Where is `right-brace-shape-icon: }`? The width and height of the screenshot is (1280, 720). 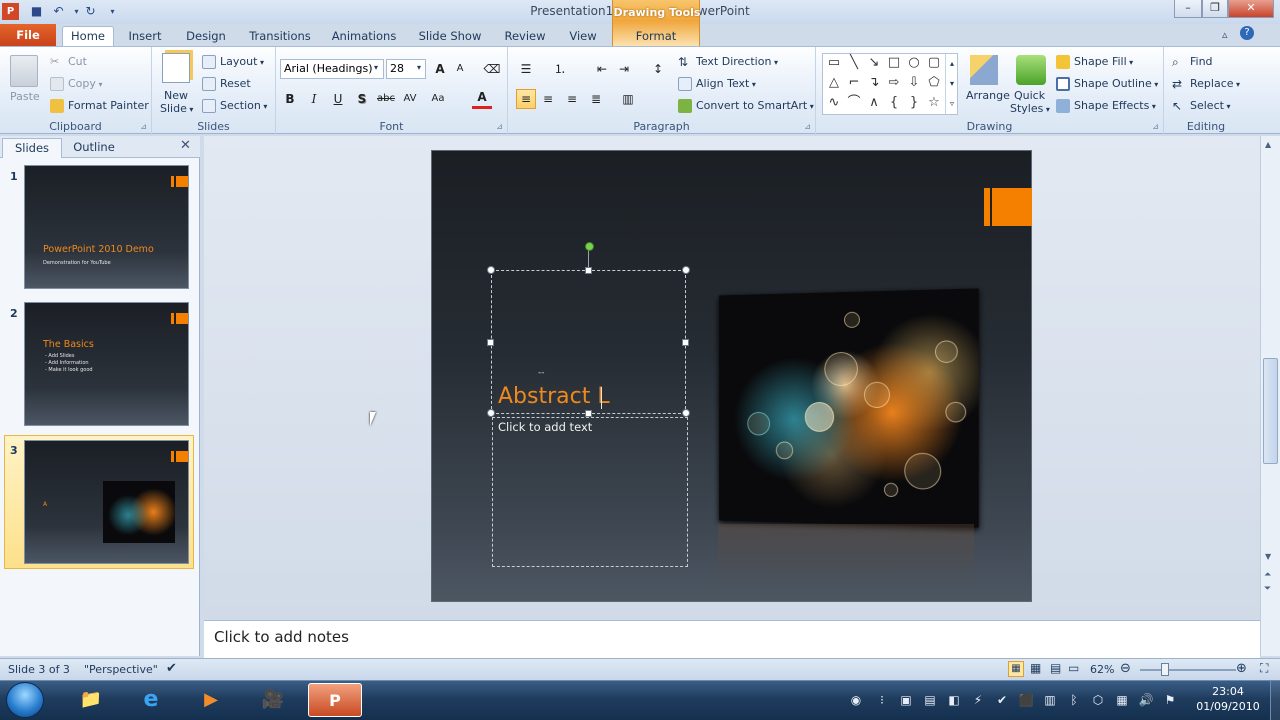
right-brace-shape-icon: } is located at coordinates (914, 103).